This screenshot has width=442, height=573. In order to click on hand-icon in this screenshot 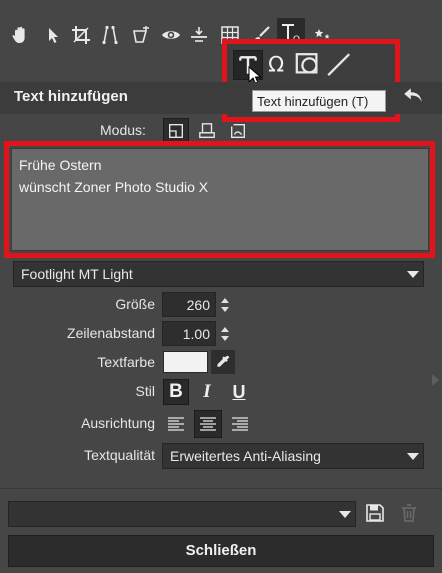, I will do `click(20, 35)`.